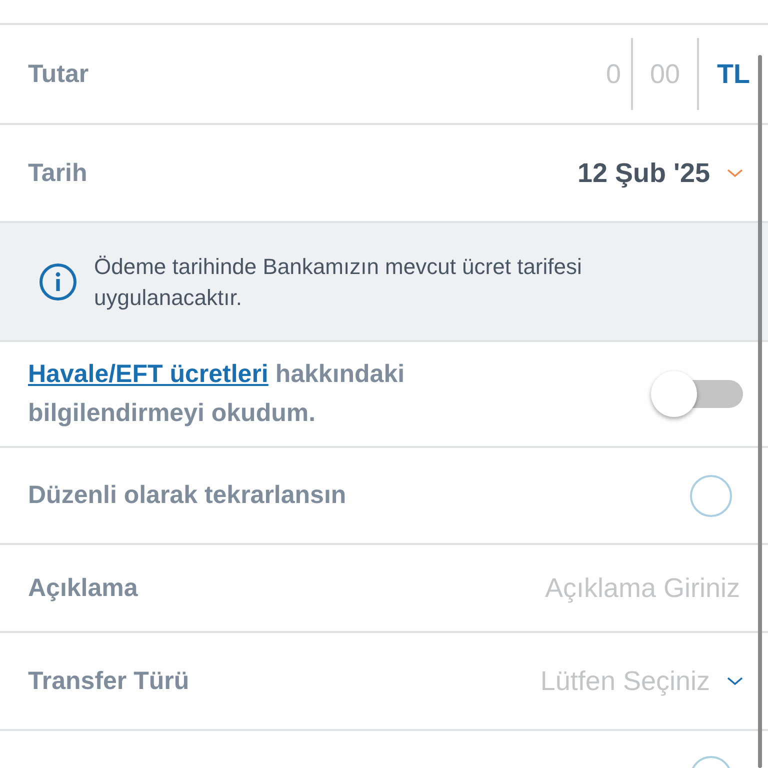 This screenshot has height=768, width=768. What do you see at coordinates (666, 74) in the screenshot?
I see `cents-field: 00` at bounding box center [666, 74].